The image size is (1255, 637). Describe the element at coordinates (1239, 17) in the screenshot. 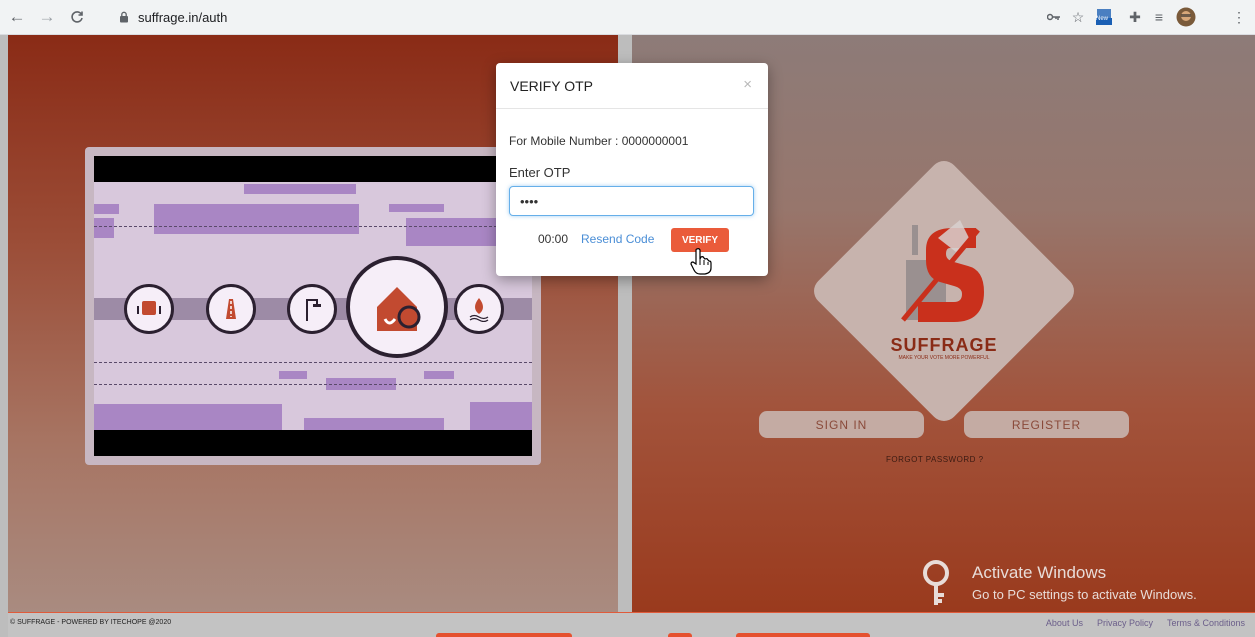

I see `menu-icon: ⋮` at that location.